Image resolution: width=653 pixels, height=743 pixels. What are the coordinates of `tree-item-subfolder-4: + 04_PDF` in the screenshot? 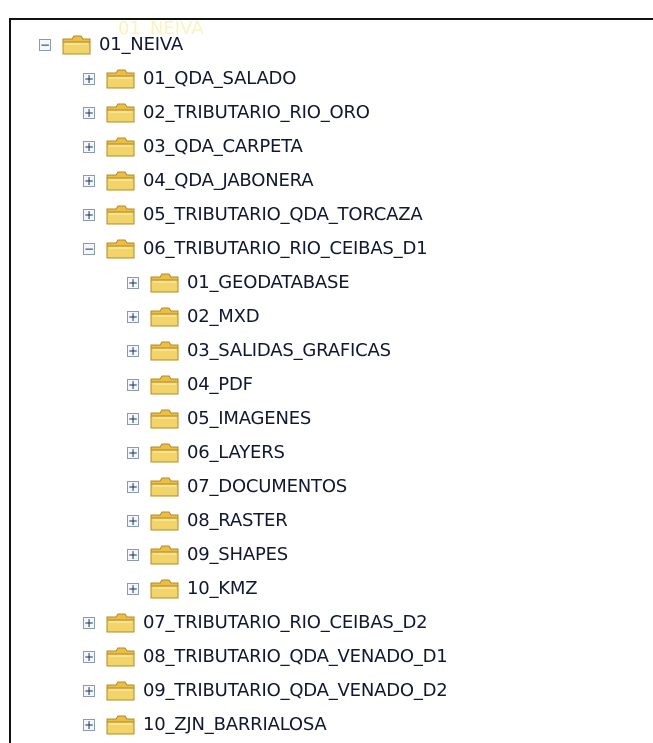 It's located at (190, 385).